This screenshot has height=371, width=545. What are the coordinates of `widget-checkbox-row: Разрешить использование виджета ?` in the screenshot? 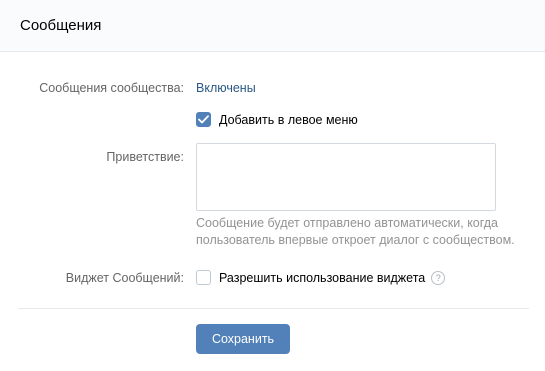 It's located at (321, 277).